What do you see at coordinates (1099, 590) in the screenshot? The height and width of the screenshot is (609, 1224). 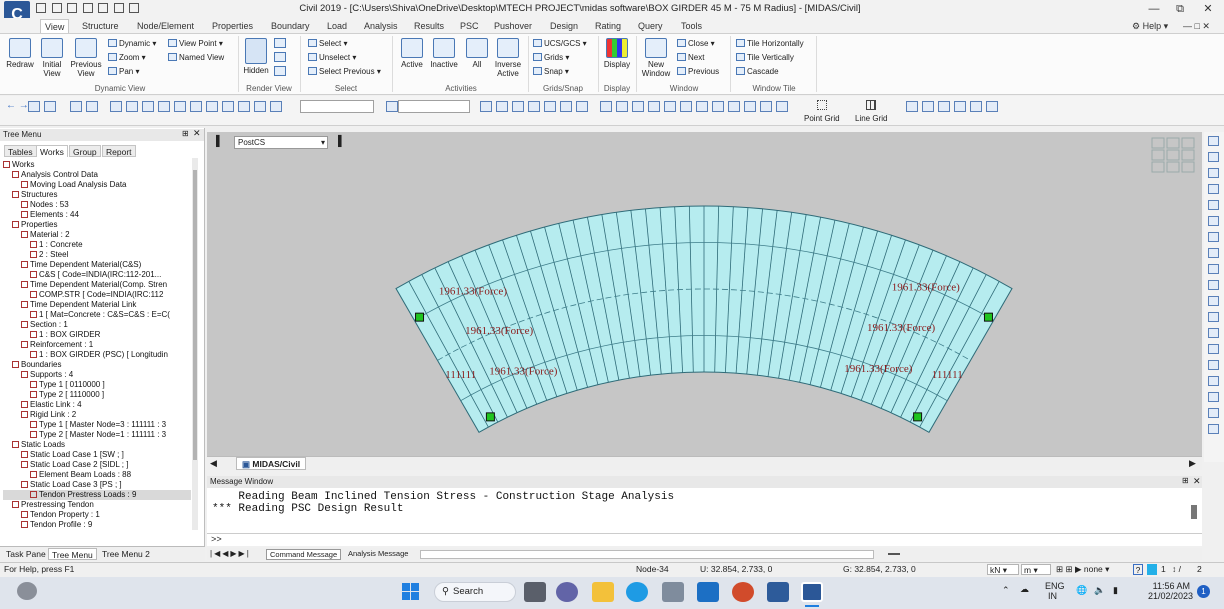 I see `volume-icon: 🔈` at bounding box center [1099, 590].